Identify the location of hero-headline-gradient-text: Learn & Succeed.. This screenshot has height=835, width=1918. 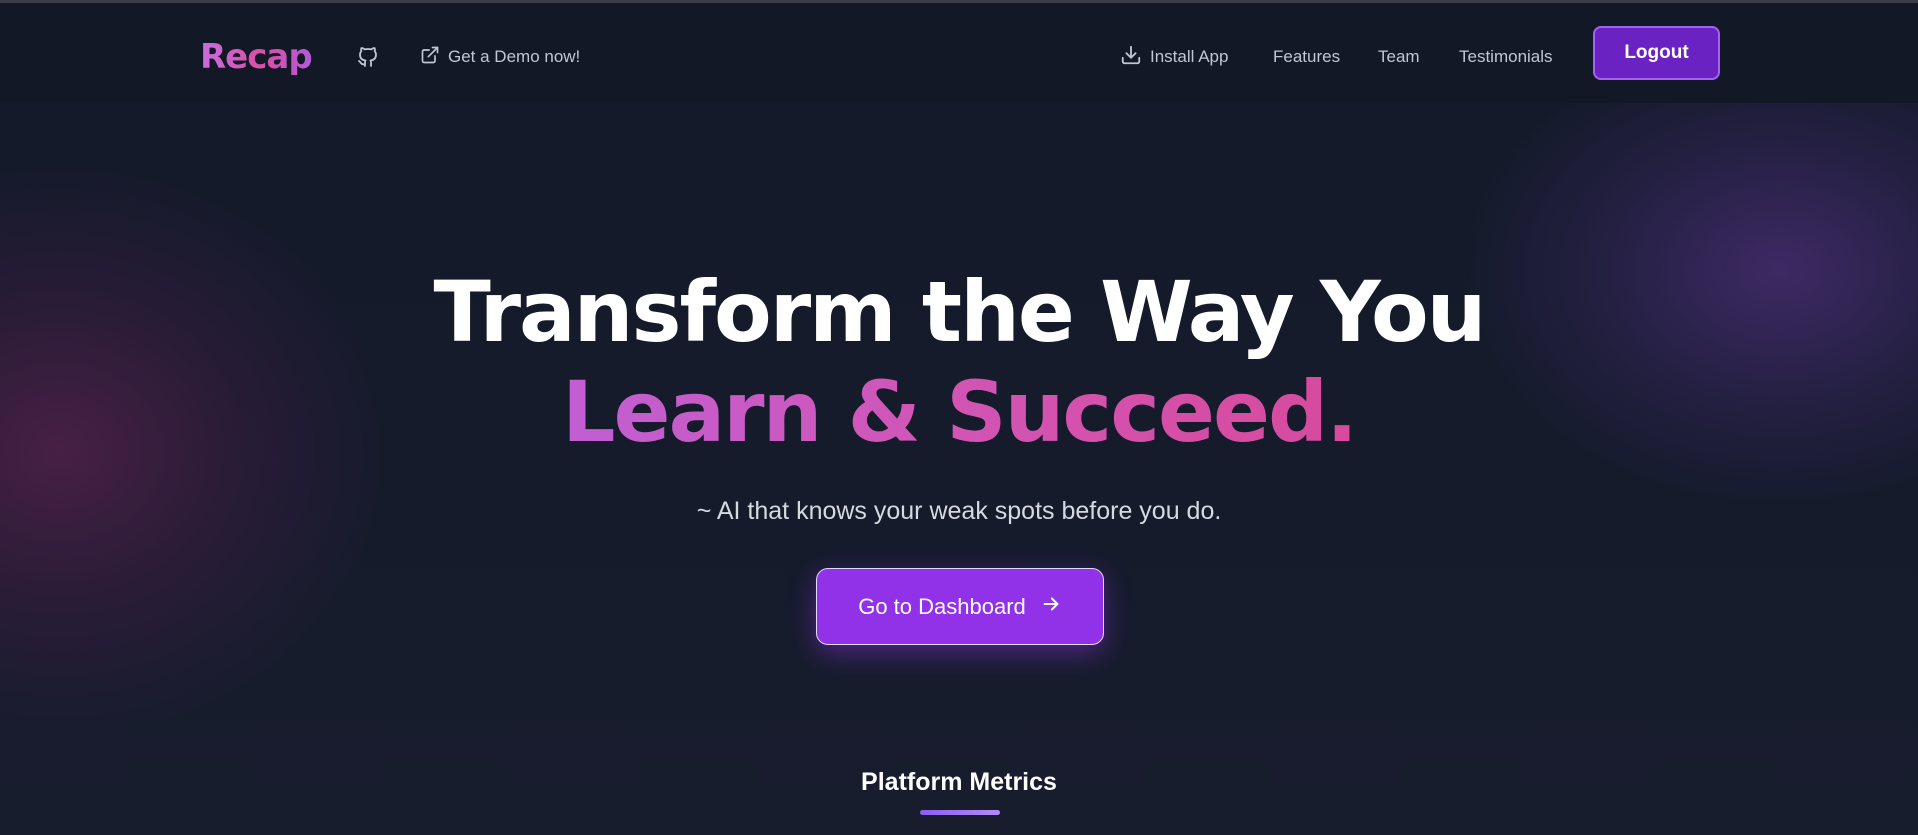
(959, 412).